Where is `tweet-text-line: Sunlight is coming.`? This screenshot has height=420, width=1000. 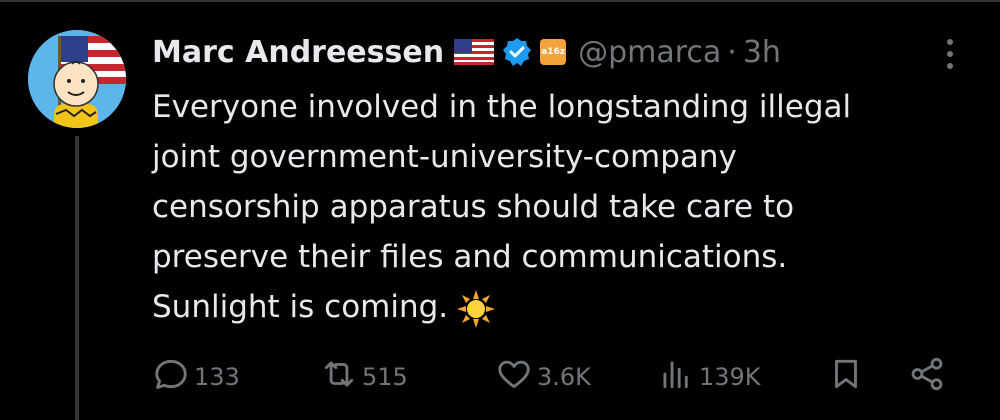
tweet-text-line: Sunlight is coming. is located at coordinates (300, 307).